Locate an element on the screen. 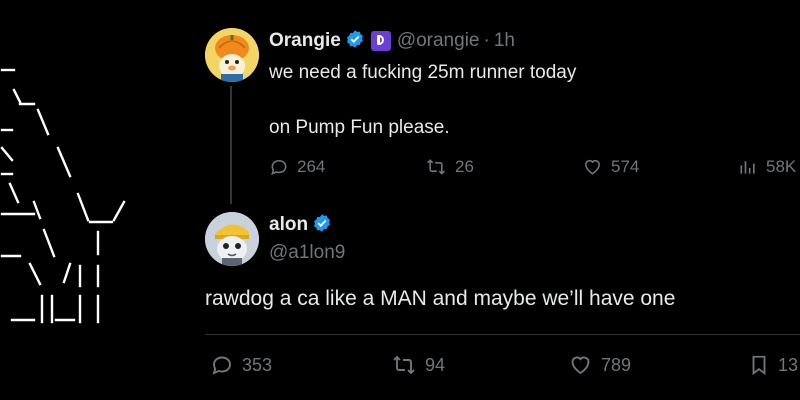 This screenshot has width=800, height=400. tweet1-retweet-count: 26 is located at coordinates (464, 166).